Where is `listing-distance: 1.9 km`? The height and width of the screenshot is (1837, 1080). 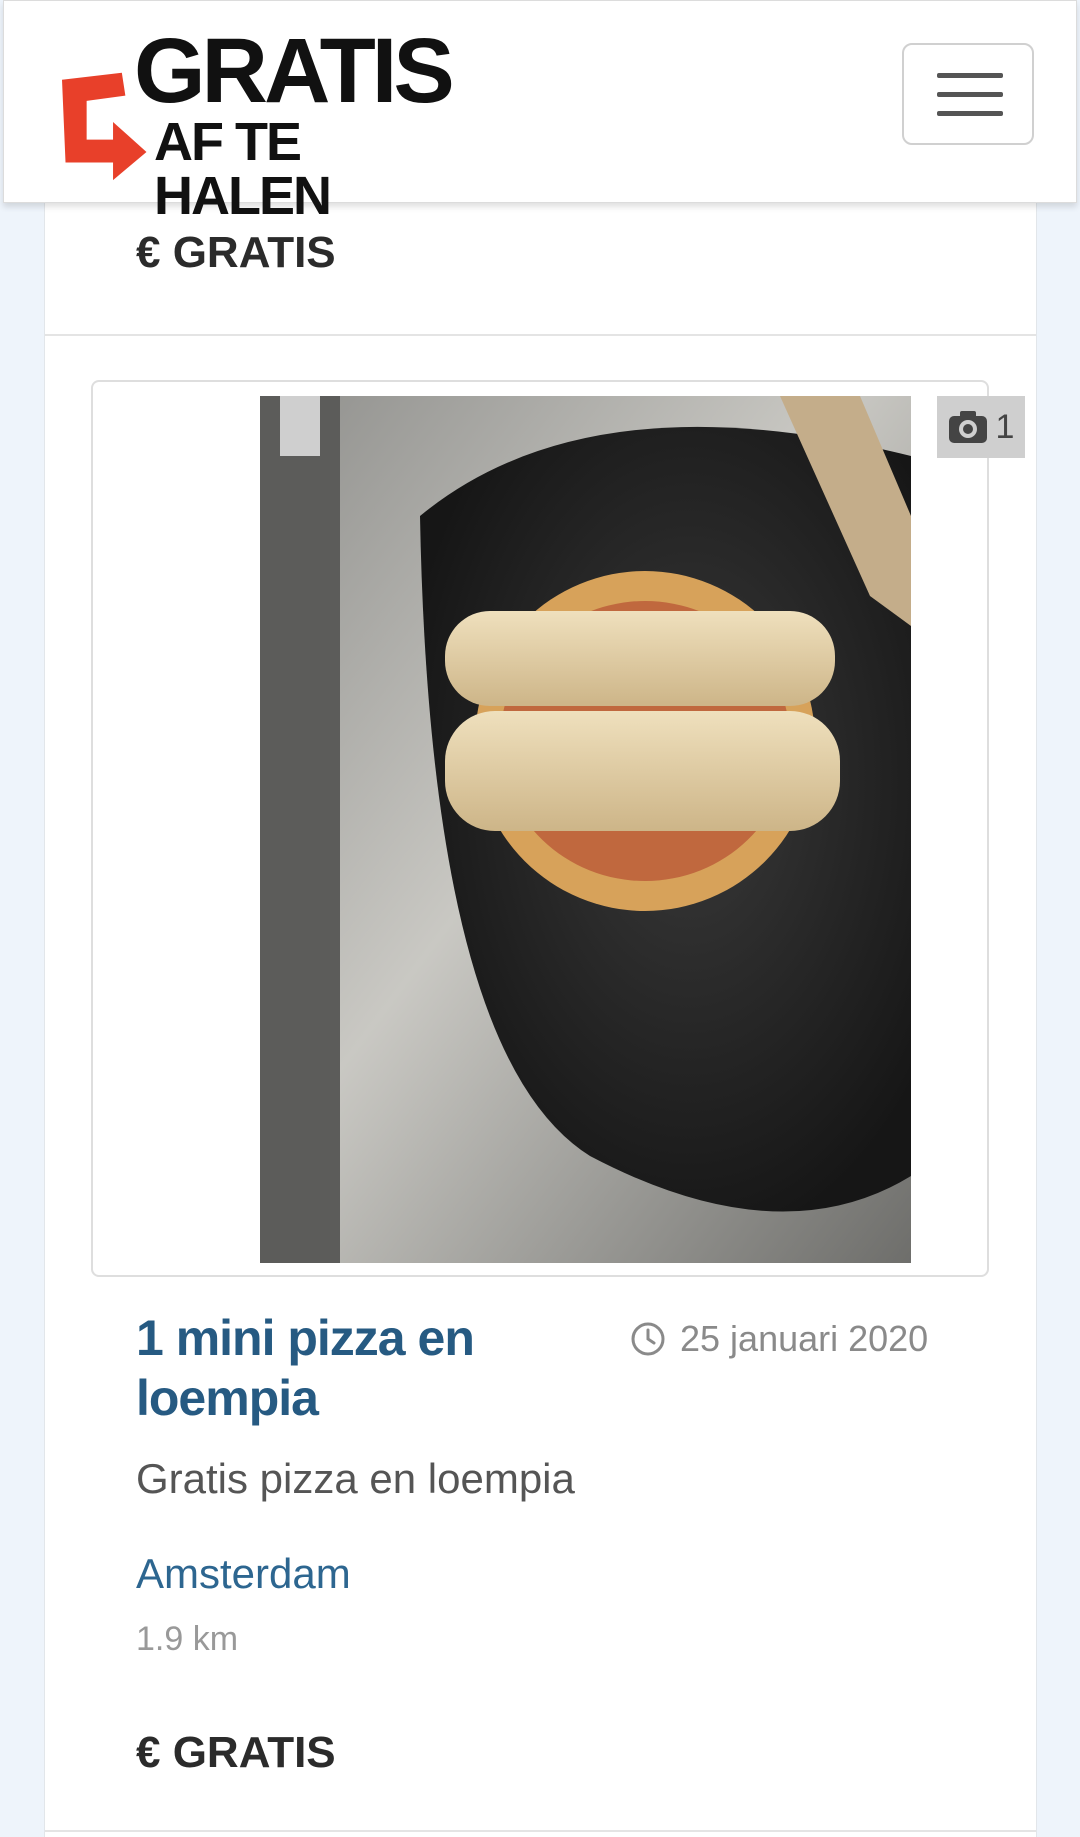
listing-distance: 1.9 km is located at coordinates (187, 1639).